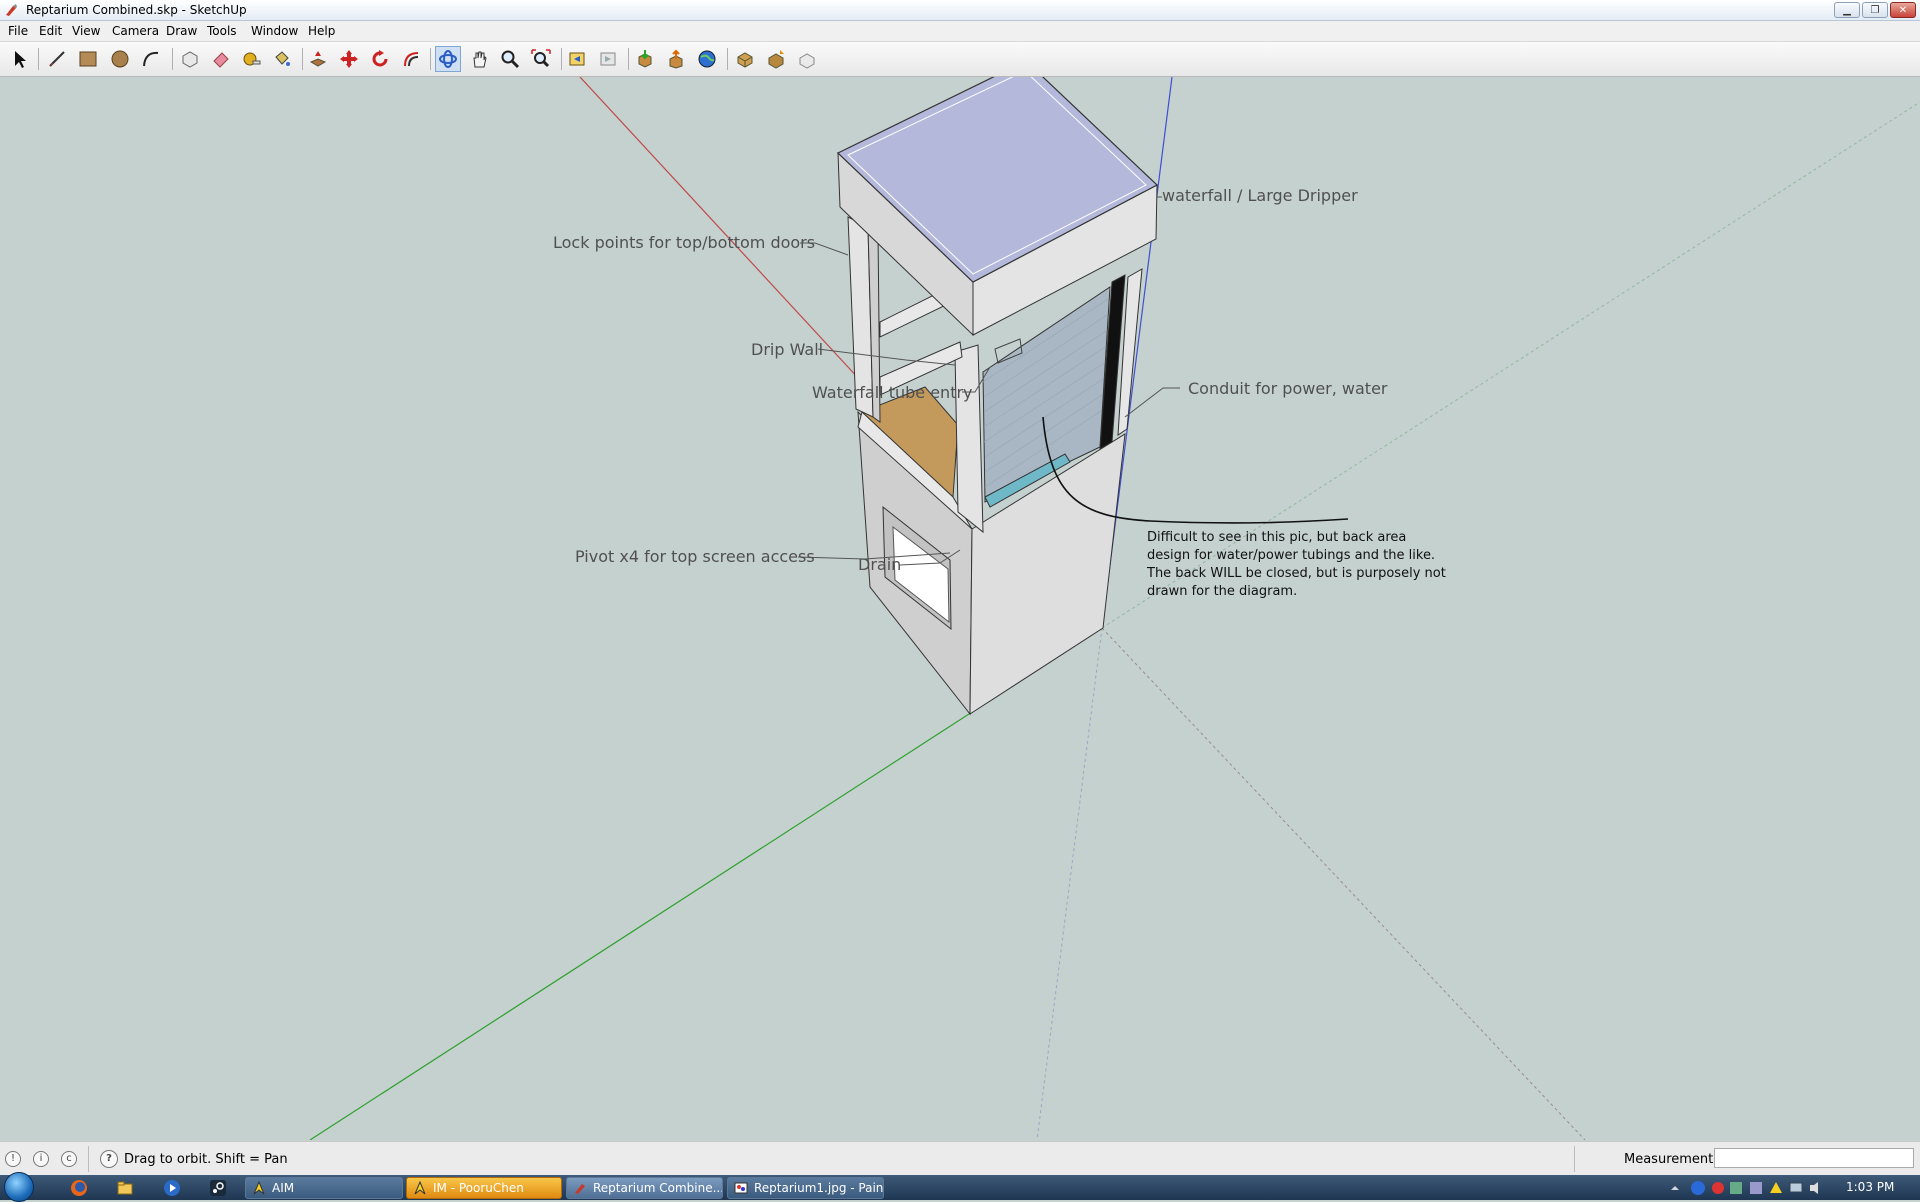  I want to click on system-tray, so click(1744, 1188).